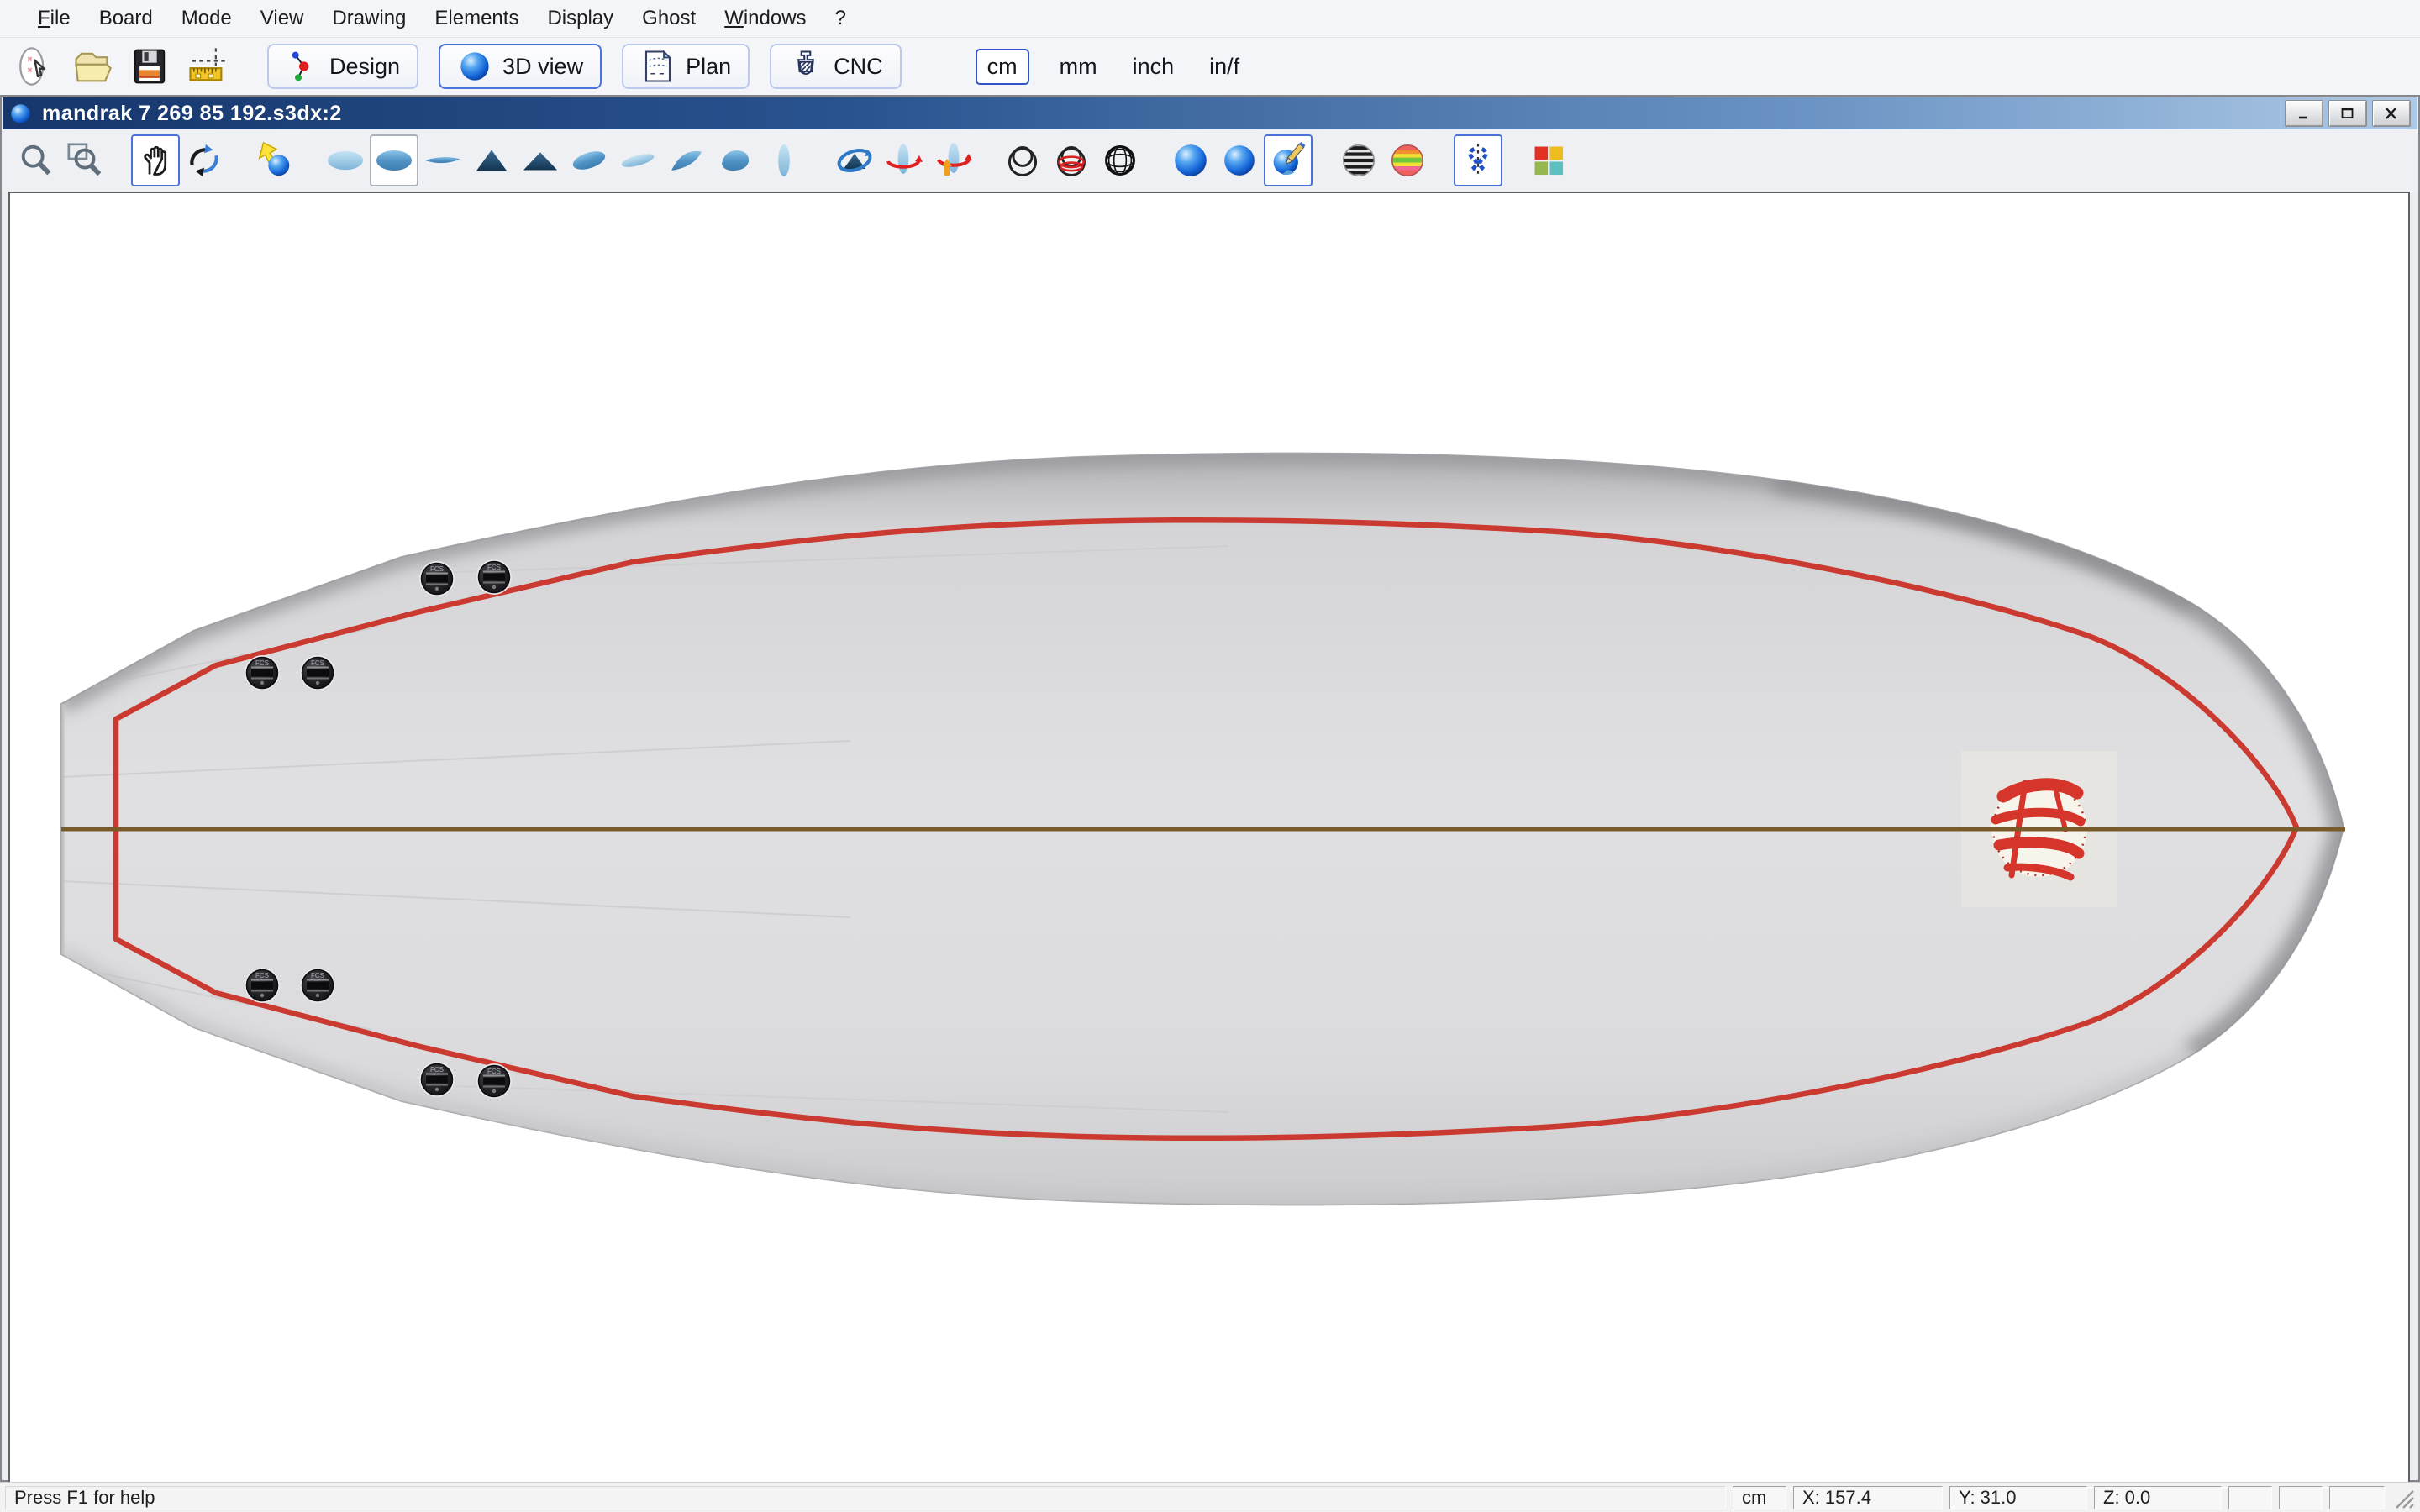  What do you see at coordinates (345, 160) in the screenshot?
I see `view-deck-icon` at bounding box center [345, 160].